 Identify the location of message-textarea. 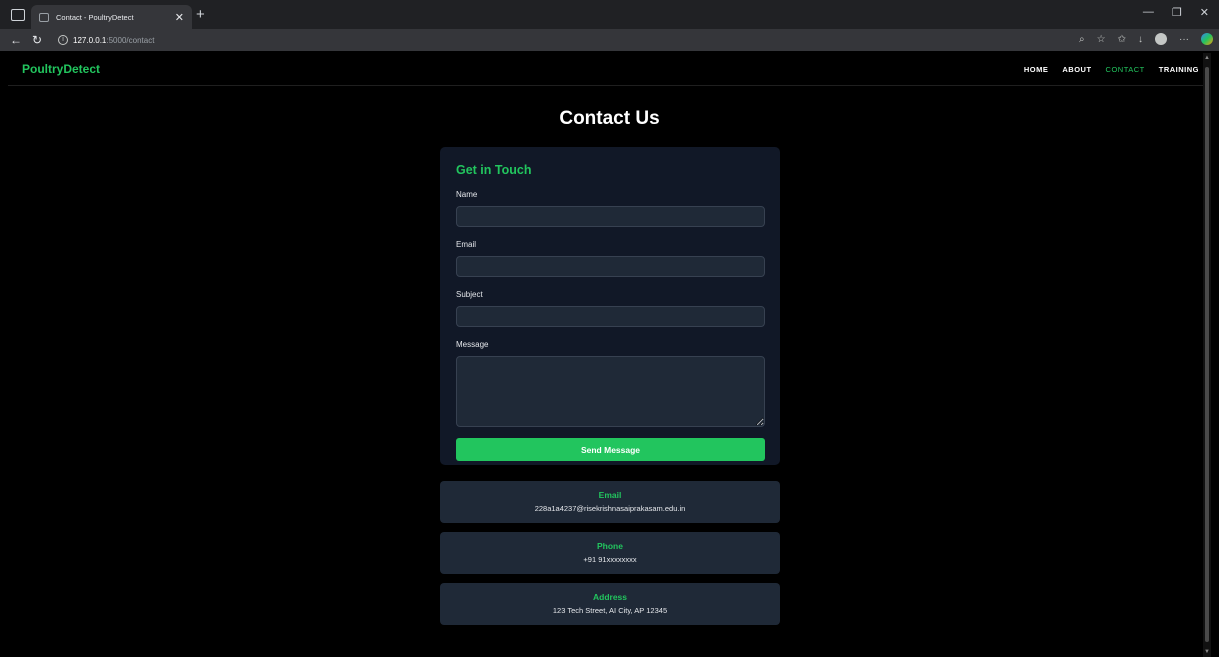
(610, 391).